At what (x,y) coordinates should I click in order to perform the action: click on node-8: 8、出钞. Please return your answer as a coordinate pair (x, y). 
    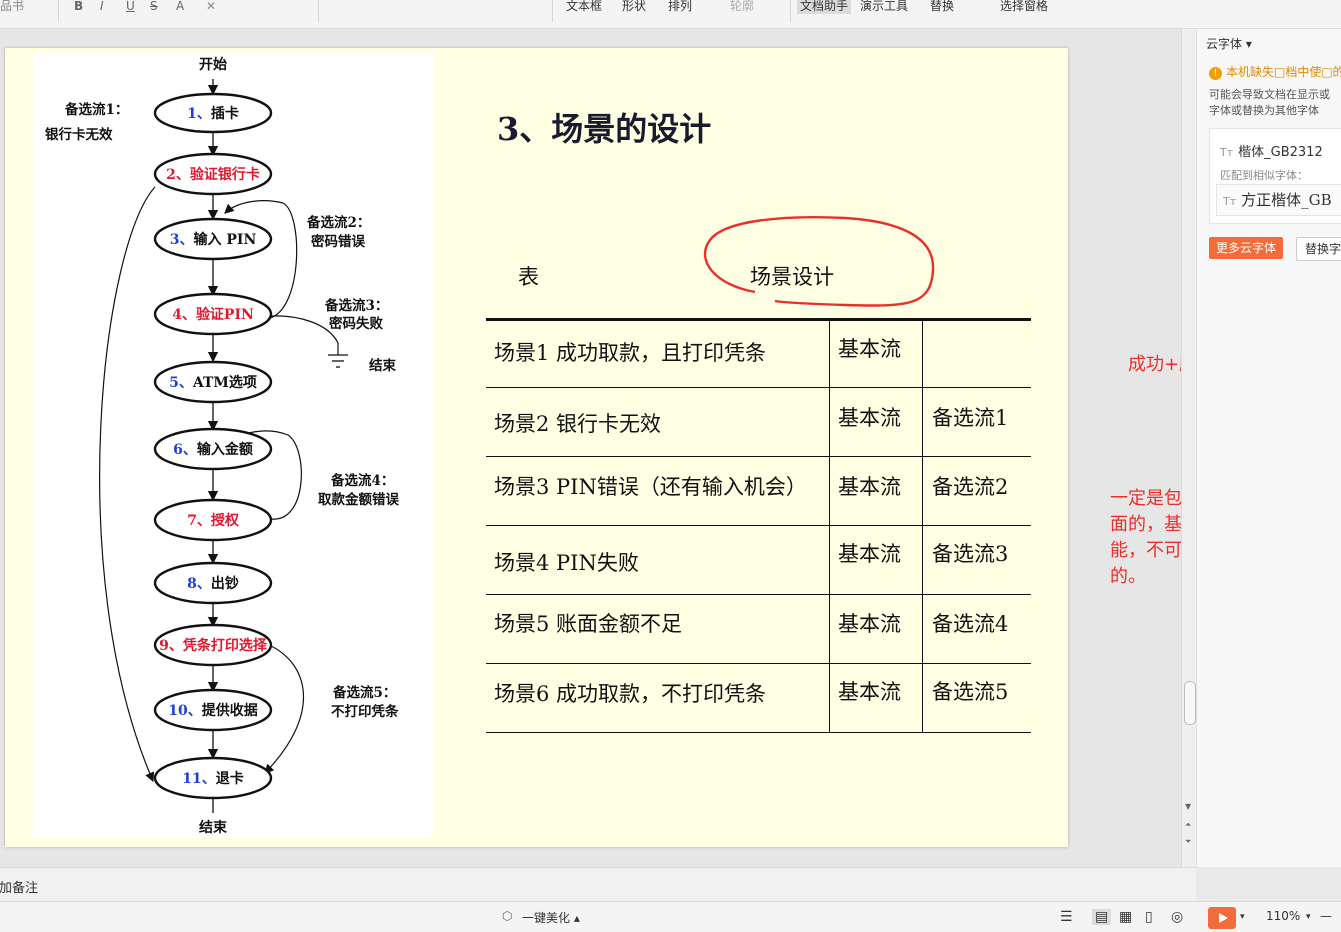
    Looking at the image, I should click on (213, 583).